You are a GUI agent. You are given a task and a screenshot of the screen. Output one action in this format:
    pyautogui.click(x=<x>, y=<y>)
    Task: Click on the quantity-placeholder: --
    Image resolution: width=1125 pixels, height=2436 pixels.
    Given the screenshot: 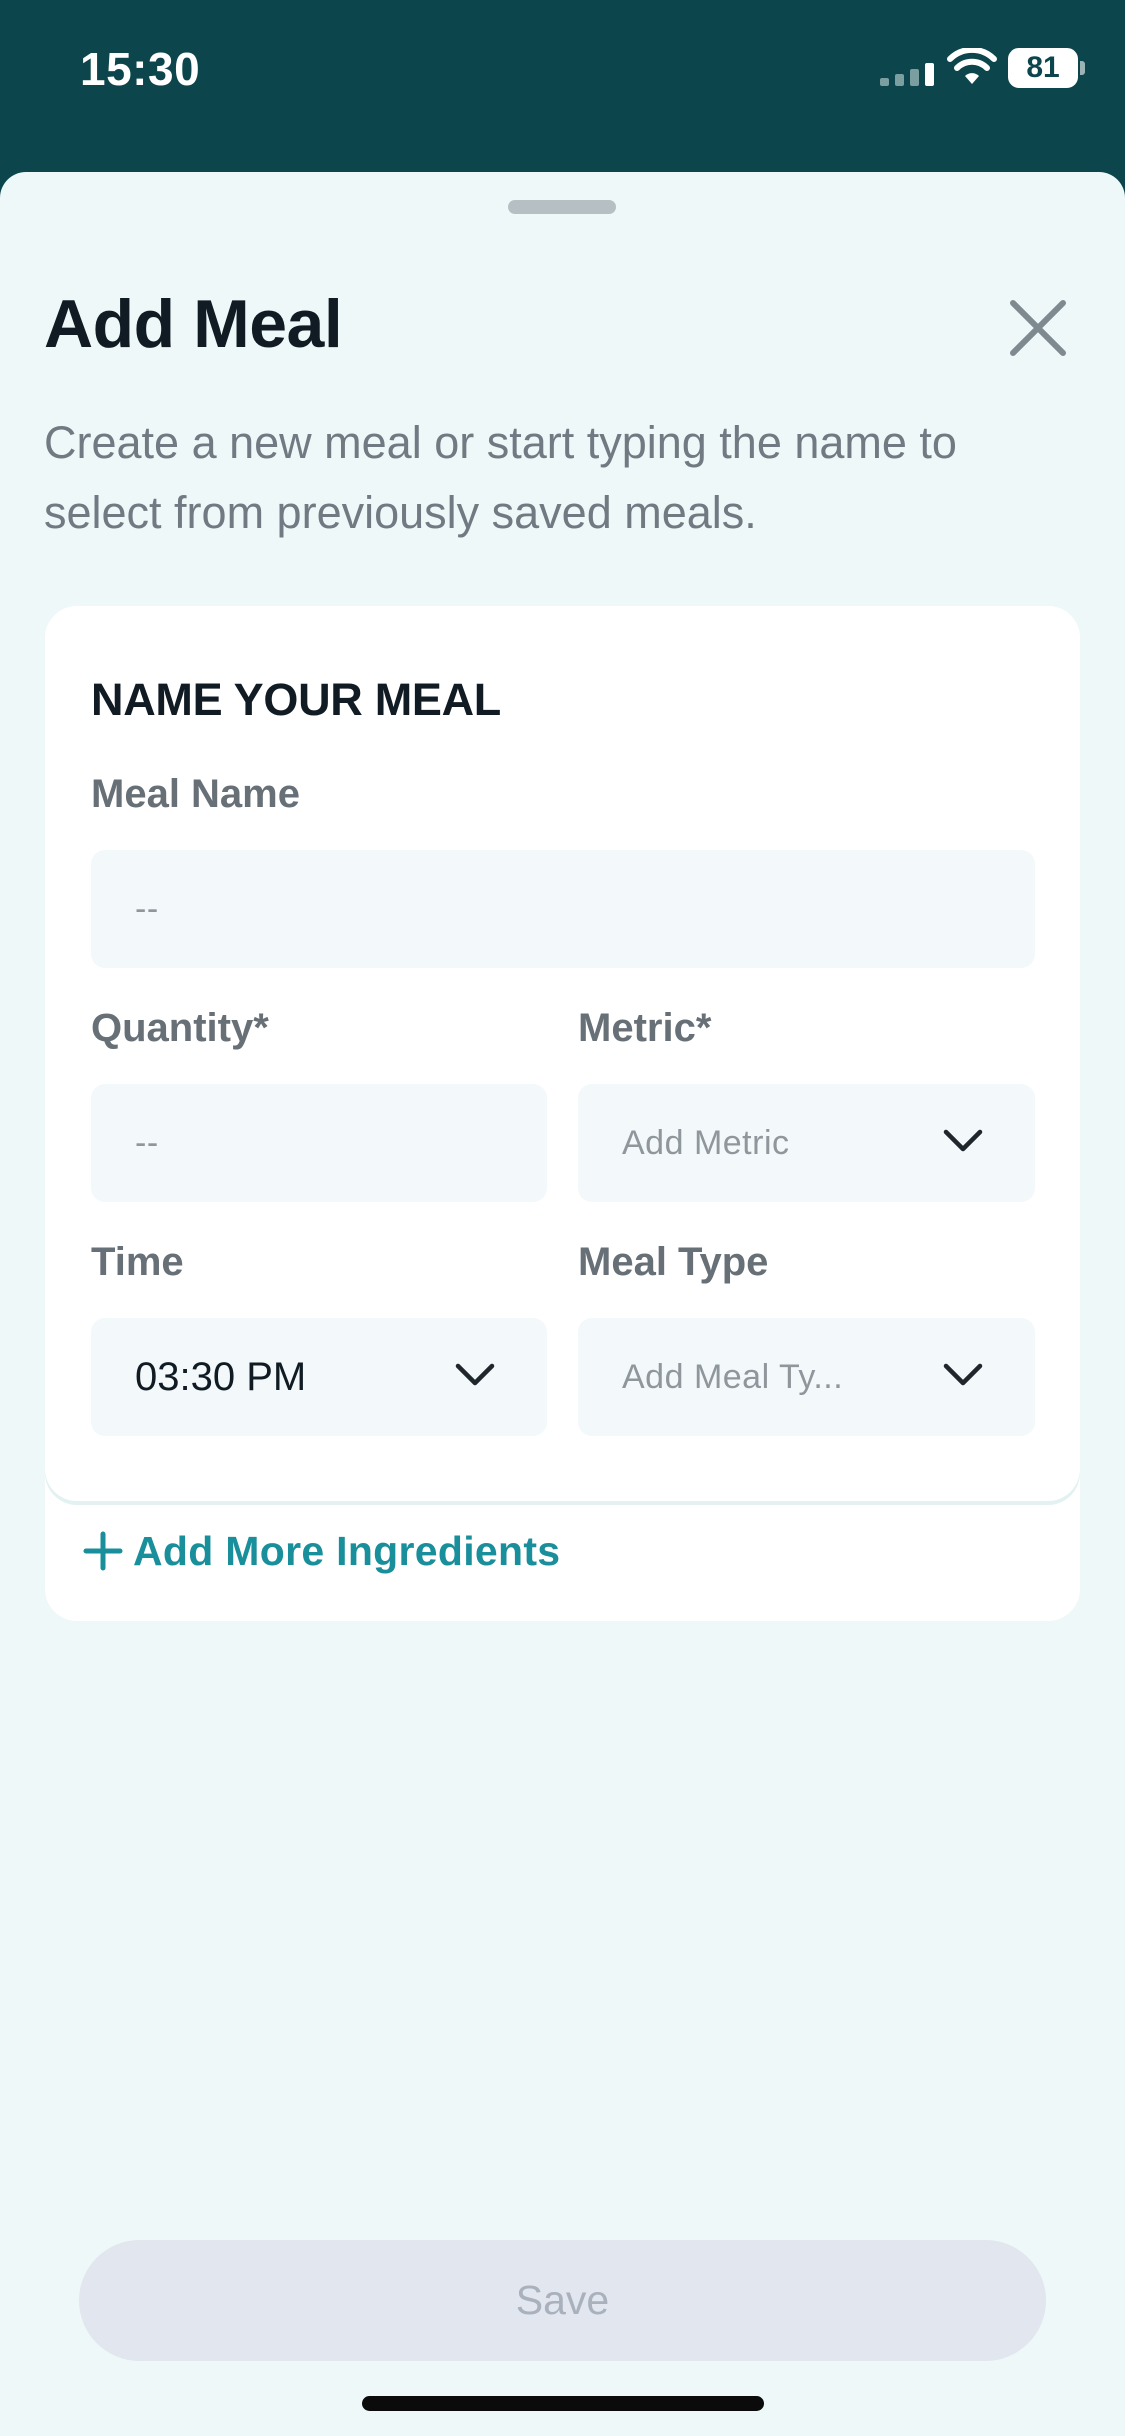 What is the action you would take?
    pyautogui.click(x=147, y=1142)
    